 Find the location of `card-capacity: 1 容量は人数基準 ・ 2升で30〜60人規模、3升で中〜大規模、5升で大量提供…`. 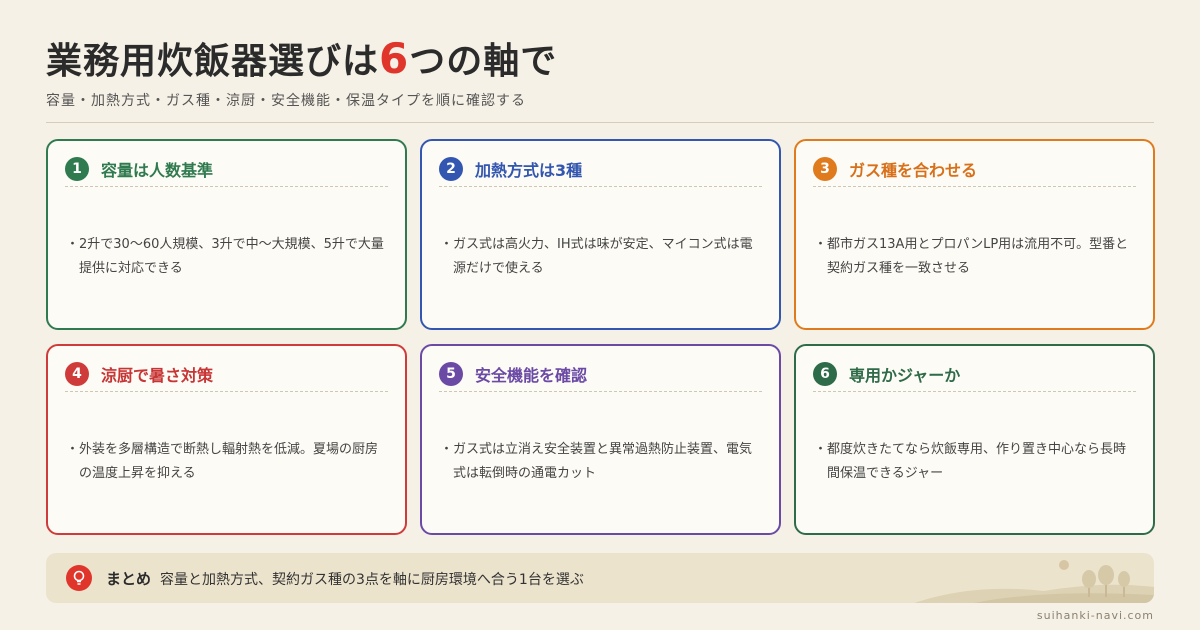

card-capacity: 1 容量は人数基準 ・ 2升で30〜60人規模、3升で中〜大規模、5升で大量提供… is located at coordinates (226, 234).